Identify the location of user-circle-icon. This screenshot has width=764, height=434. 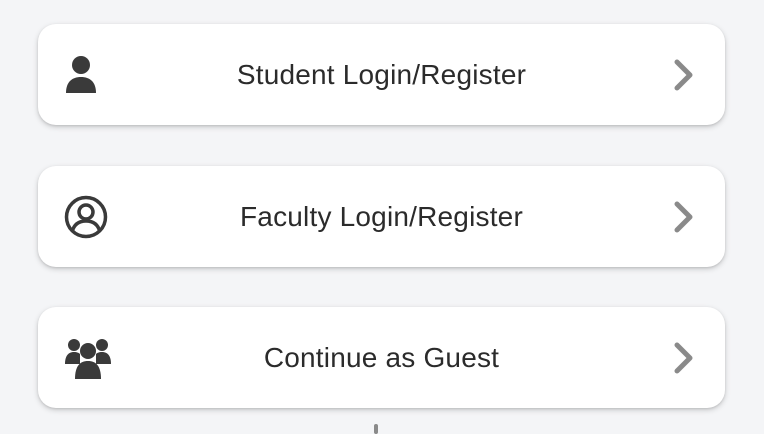
(86, 216).